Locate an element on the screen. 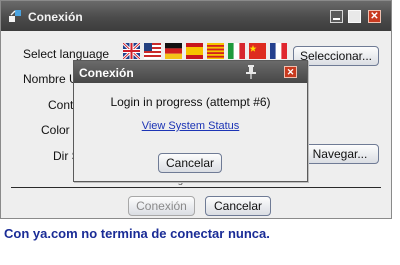 The height and width of the screenshot is (265, 400). catalonia-flag-icon is located at coordinates (215, 51).